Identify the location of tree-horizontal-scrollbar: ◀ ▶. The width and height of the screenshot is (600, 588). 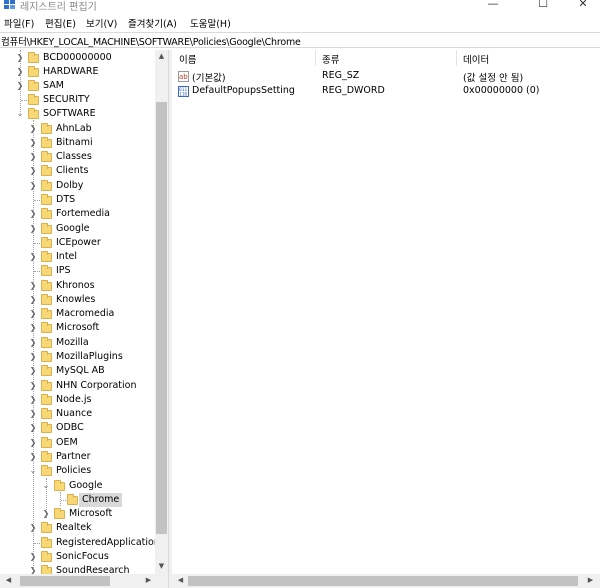
(84, 581).